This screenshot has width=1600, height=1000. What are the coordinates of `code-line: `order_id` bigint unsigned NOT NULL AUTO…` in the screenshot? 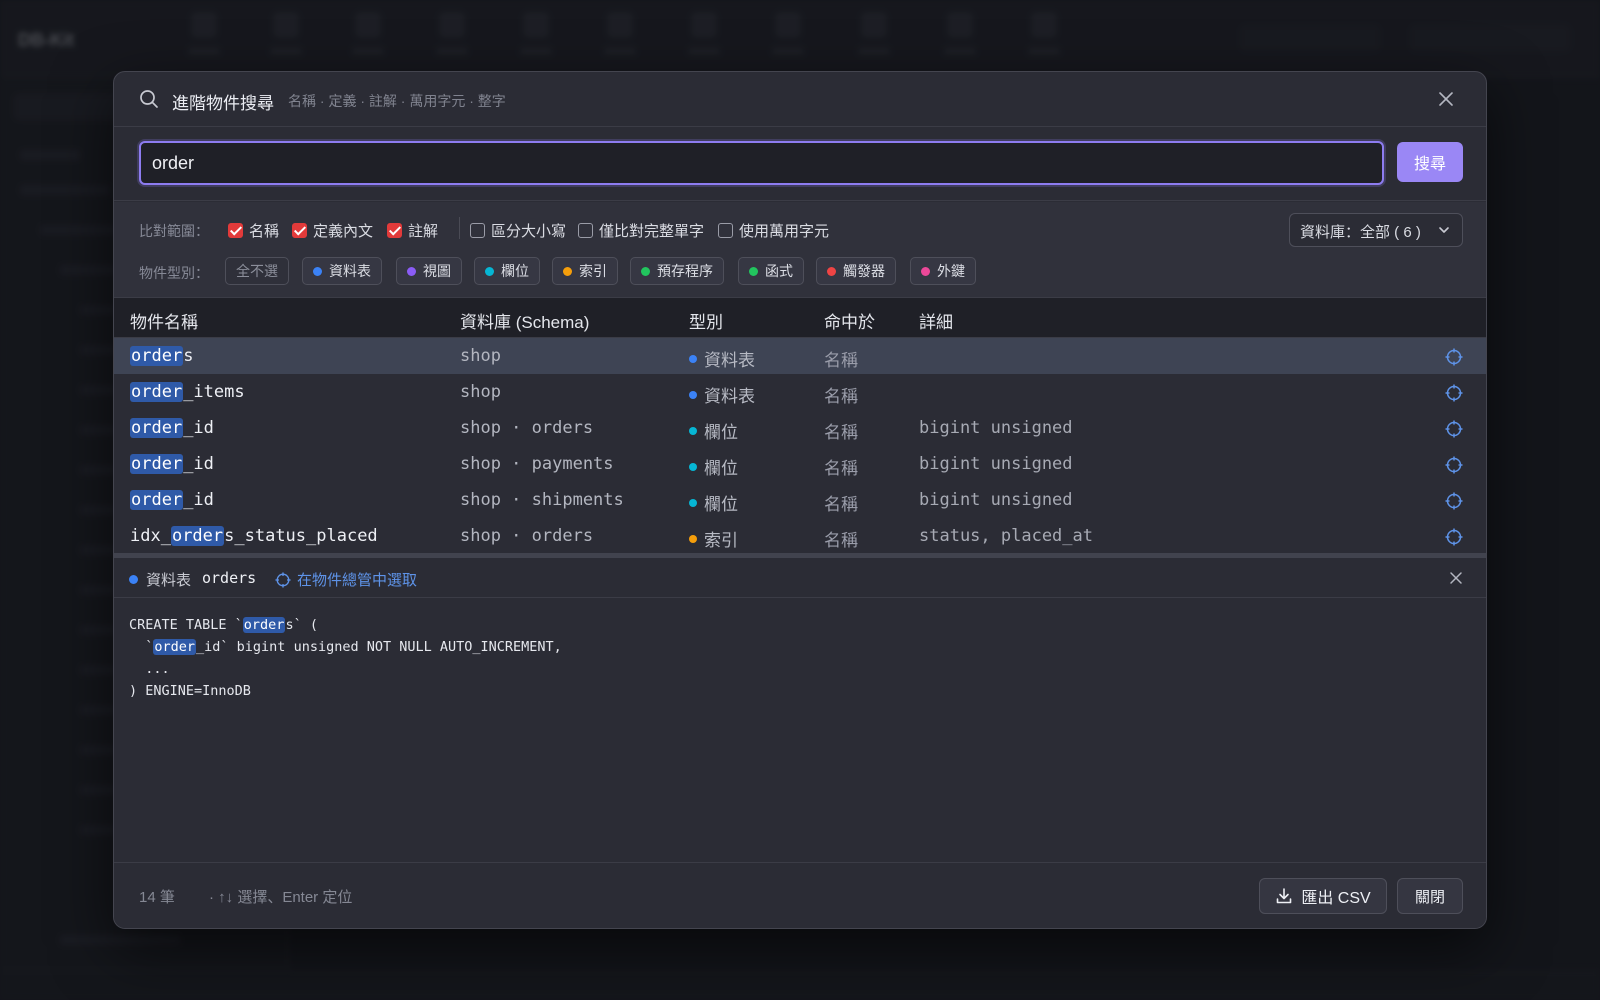 It's located at (345, 647).